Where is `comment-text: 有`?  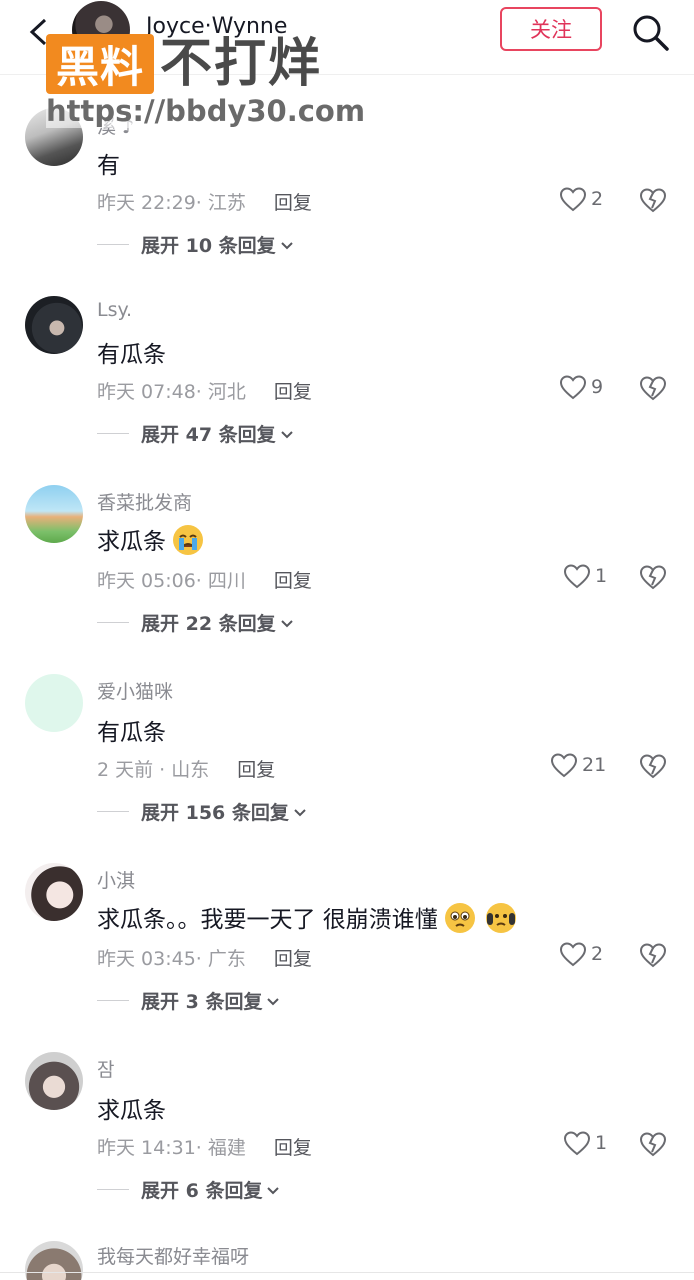
comment-text: 有 is located at coordinates (108, 163).